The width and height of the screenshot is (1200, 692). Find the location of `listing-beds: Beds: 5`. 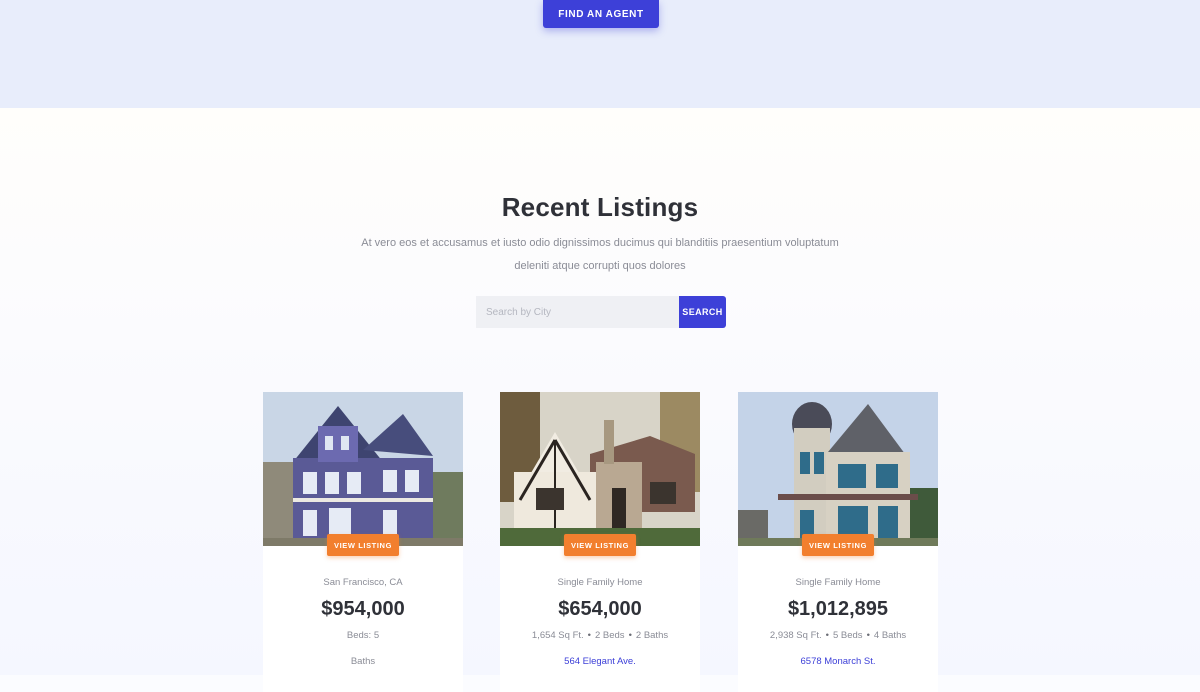

listing-beds: Beds: 5 is located at coordinates (363, 635).